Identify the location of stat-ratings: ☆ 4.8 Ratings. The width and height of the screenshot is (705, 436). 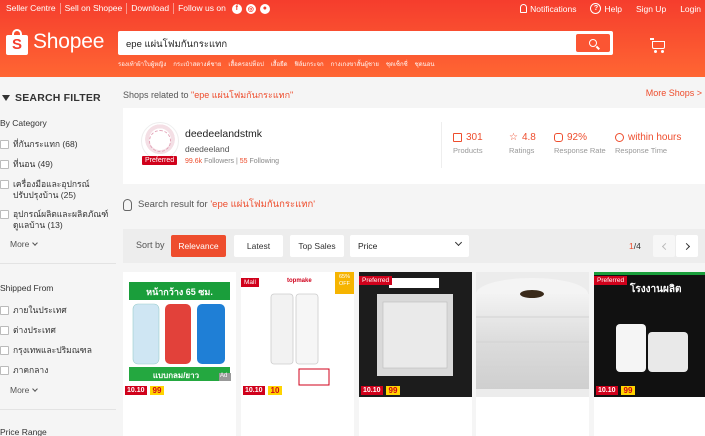
(522, 143).